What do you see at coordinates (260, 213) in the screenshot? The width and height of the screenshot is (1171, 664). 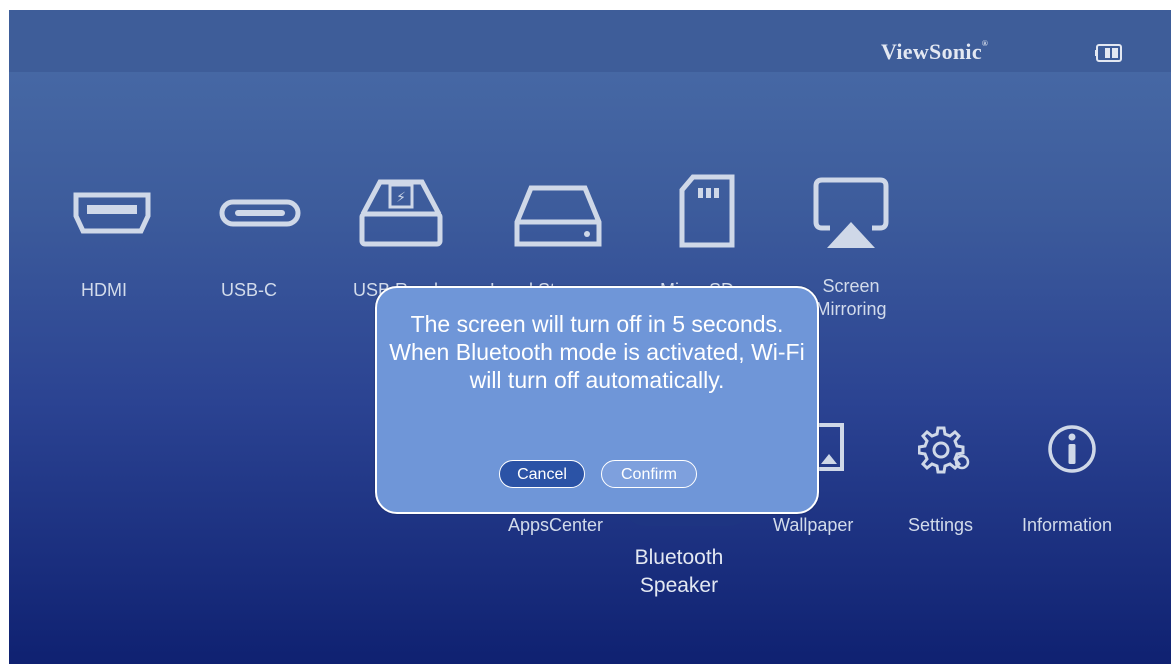 I see `usb-c-icon` at bounding box center [260, 213].